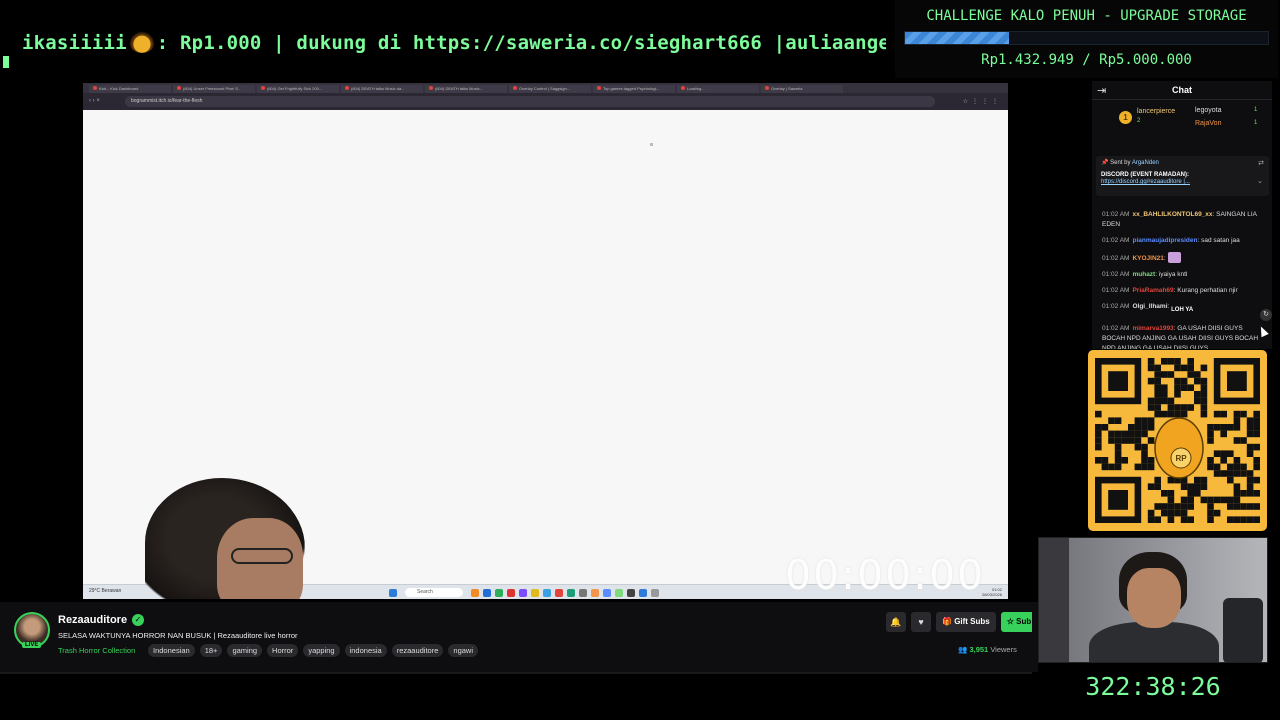 The height and width of the screenshot is (720, 1280). Describe the element at coordinates (434, 592) in the screenshot. I see `taskbar-search: Search` at that location.